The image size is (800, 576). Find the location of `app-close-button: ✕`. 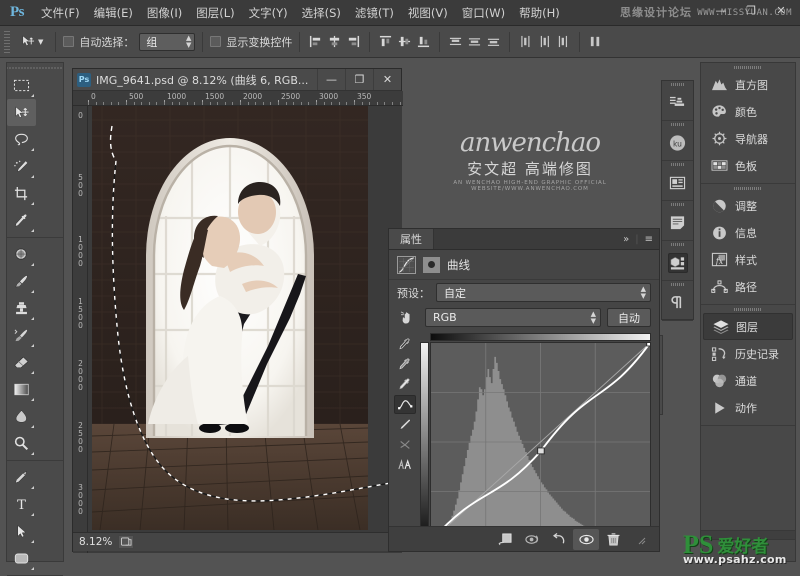

app-close-button: ✕ is located at coordinates (781, 10).